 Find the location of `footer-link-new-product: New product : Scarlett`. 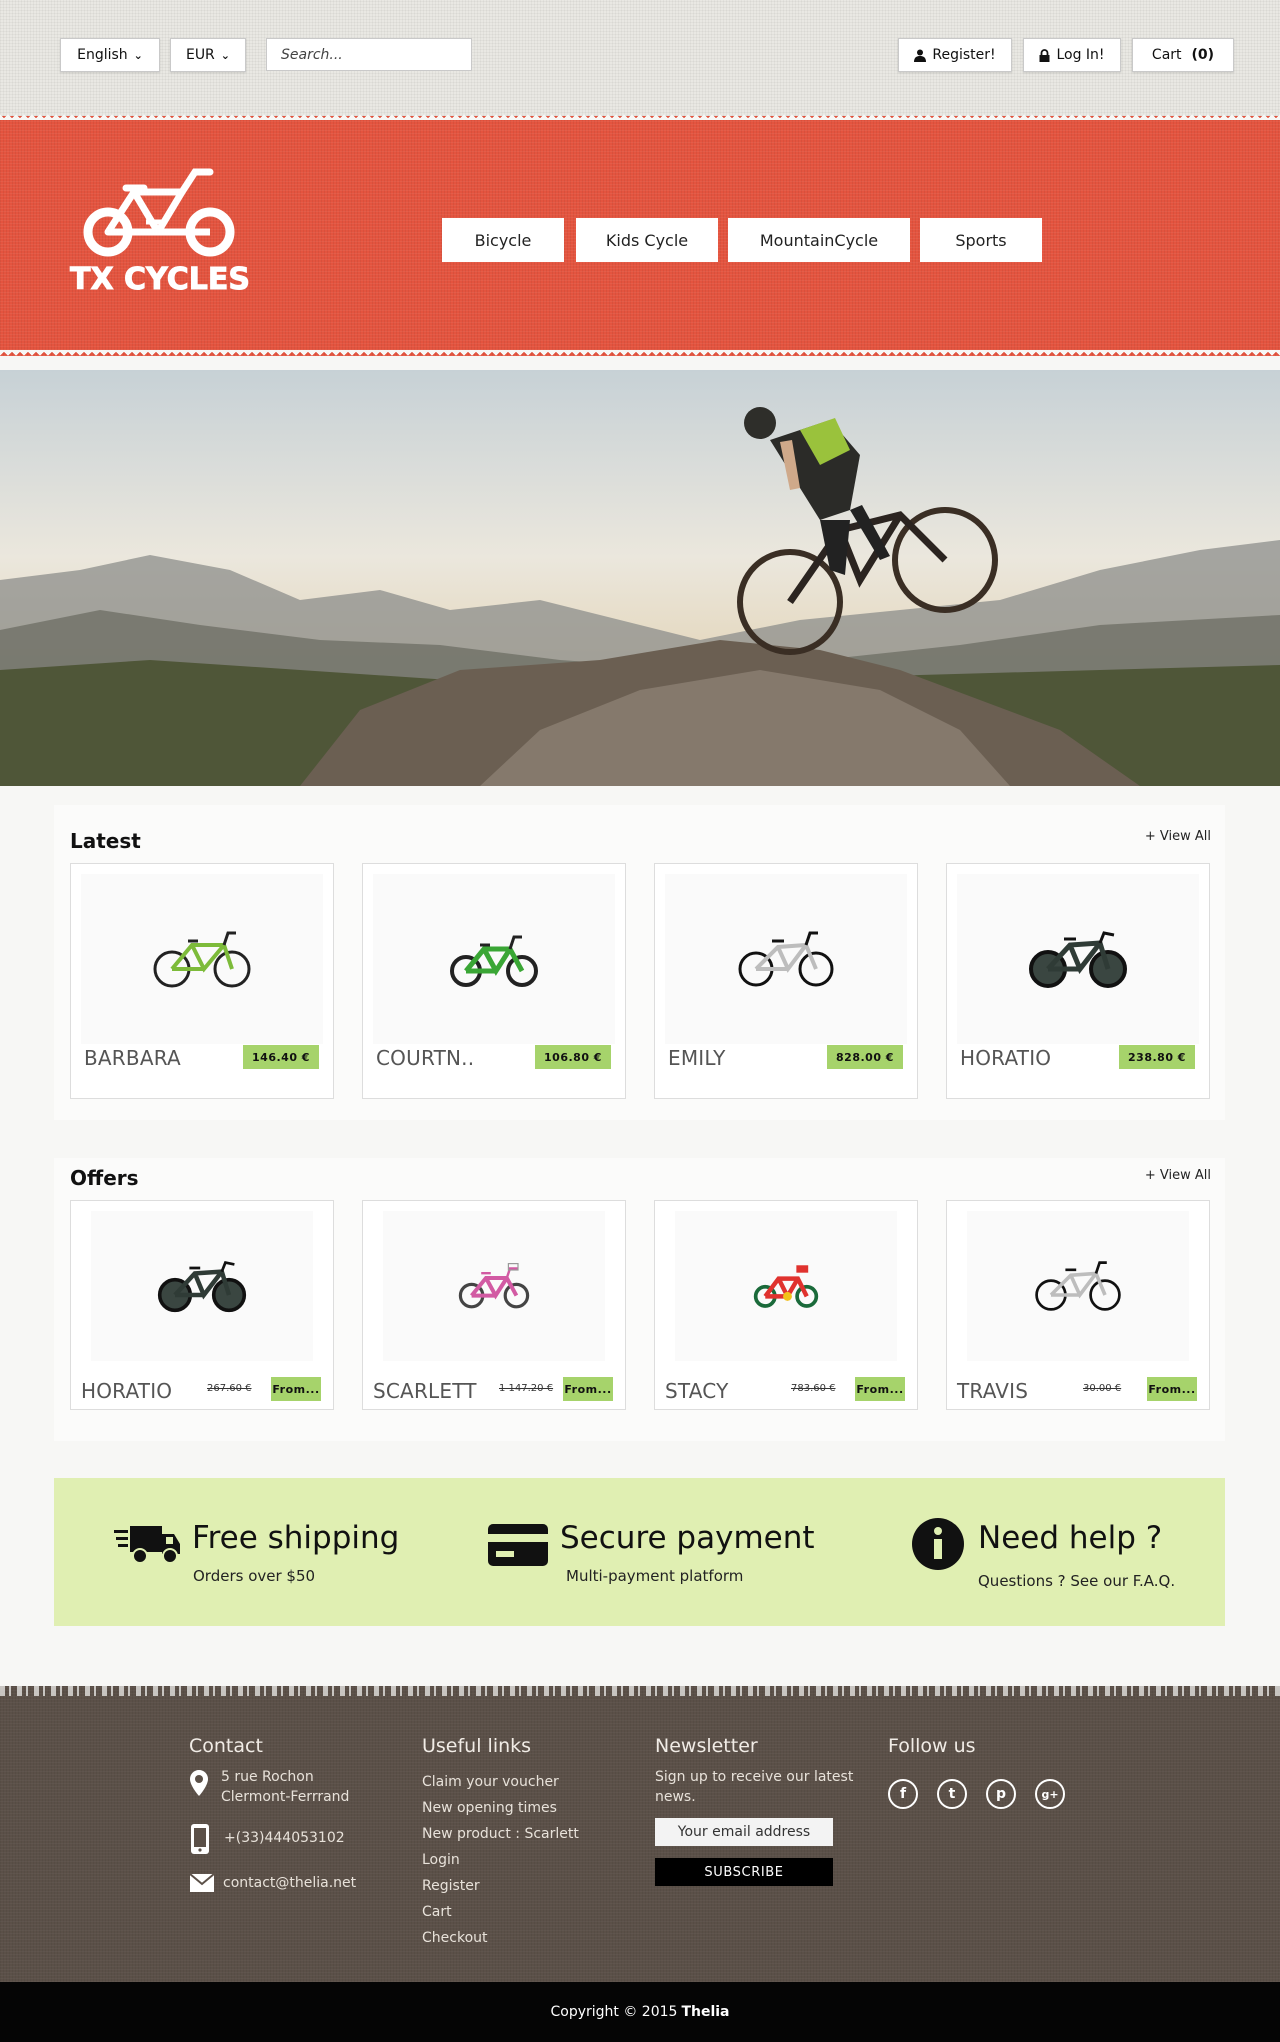

footer-link-new-product: New product : Scarlett is located at coordinates (500, 1834).